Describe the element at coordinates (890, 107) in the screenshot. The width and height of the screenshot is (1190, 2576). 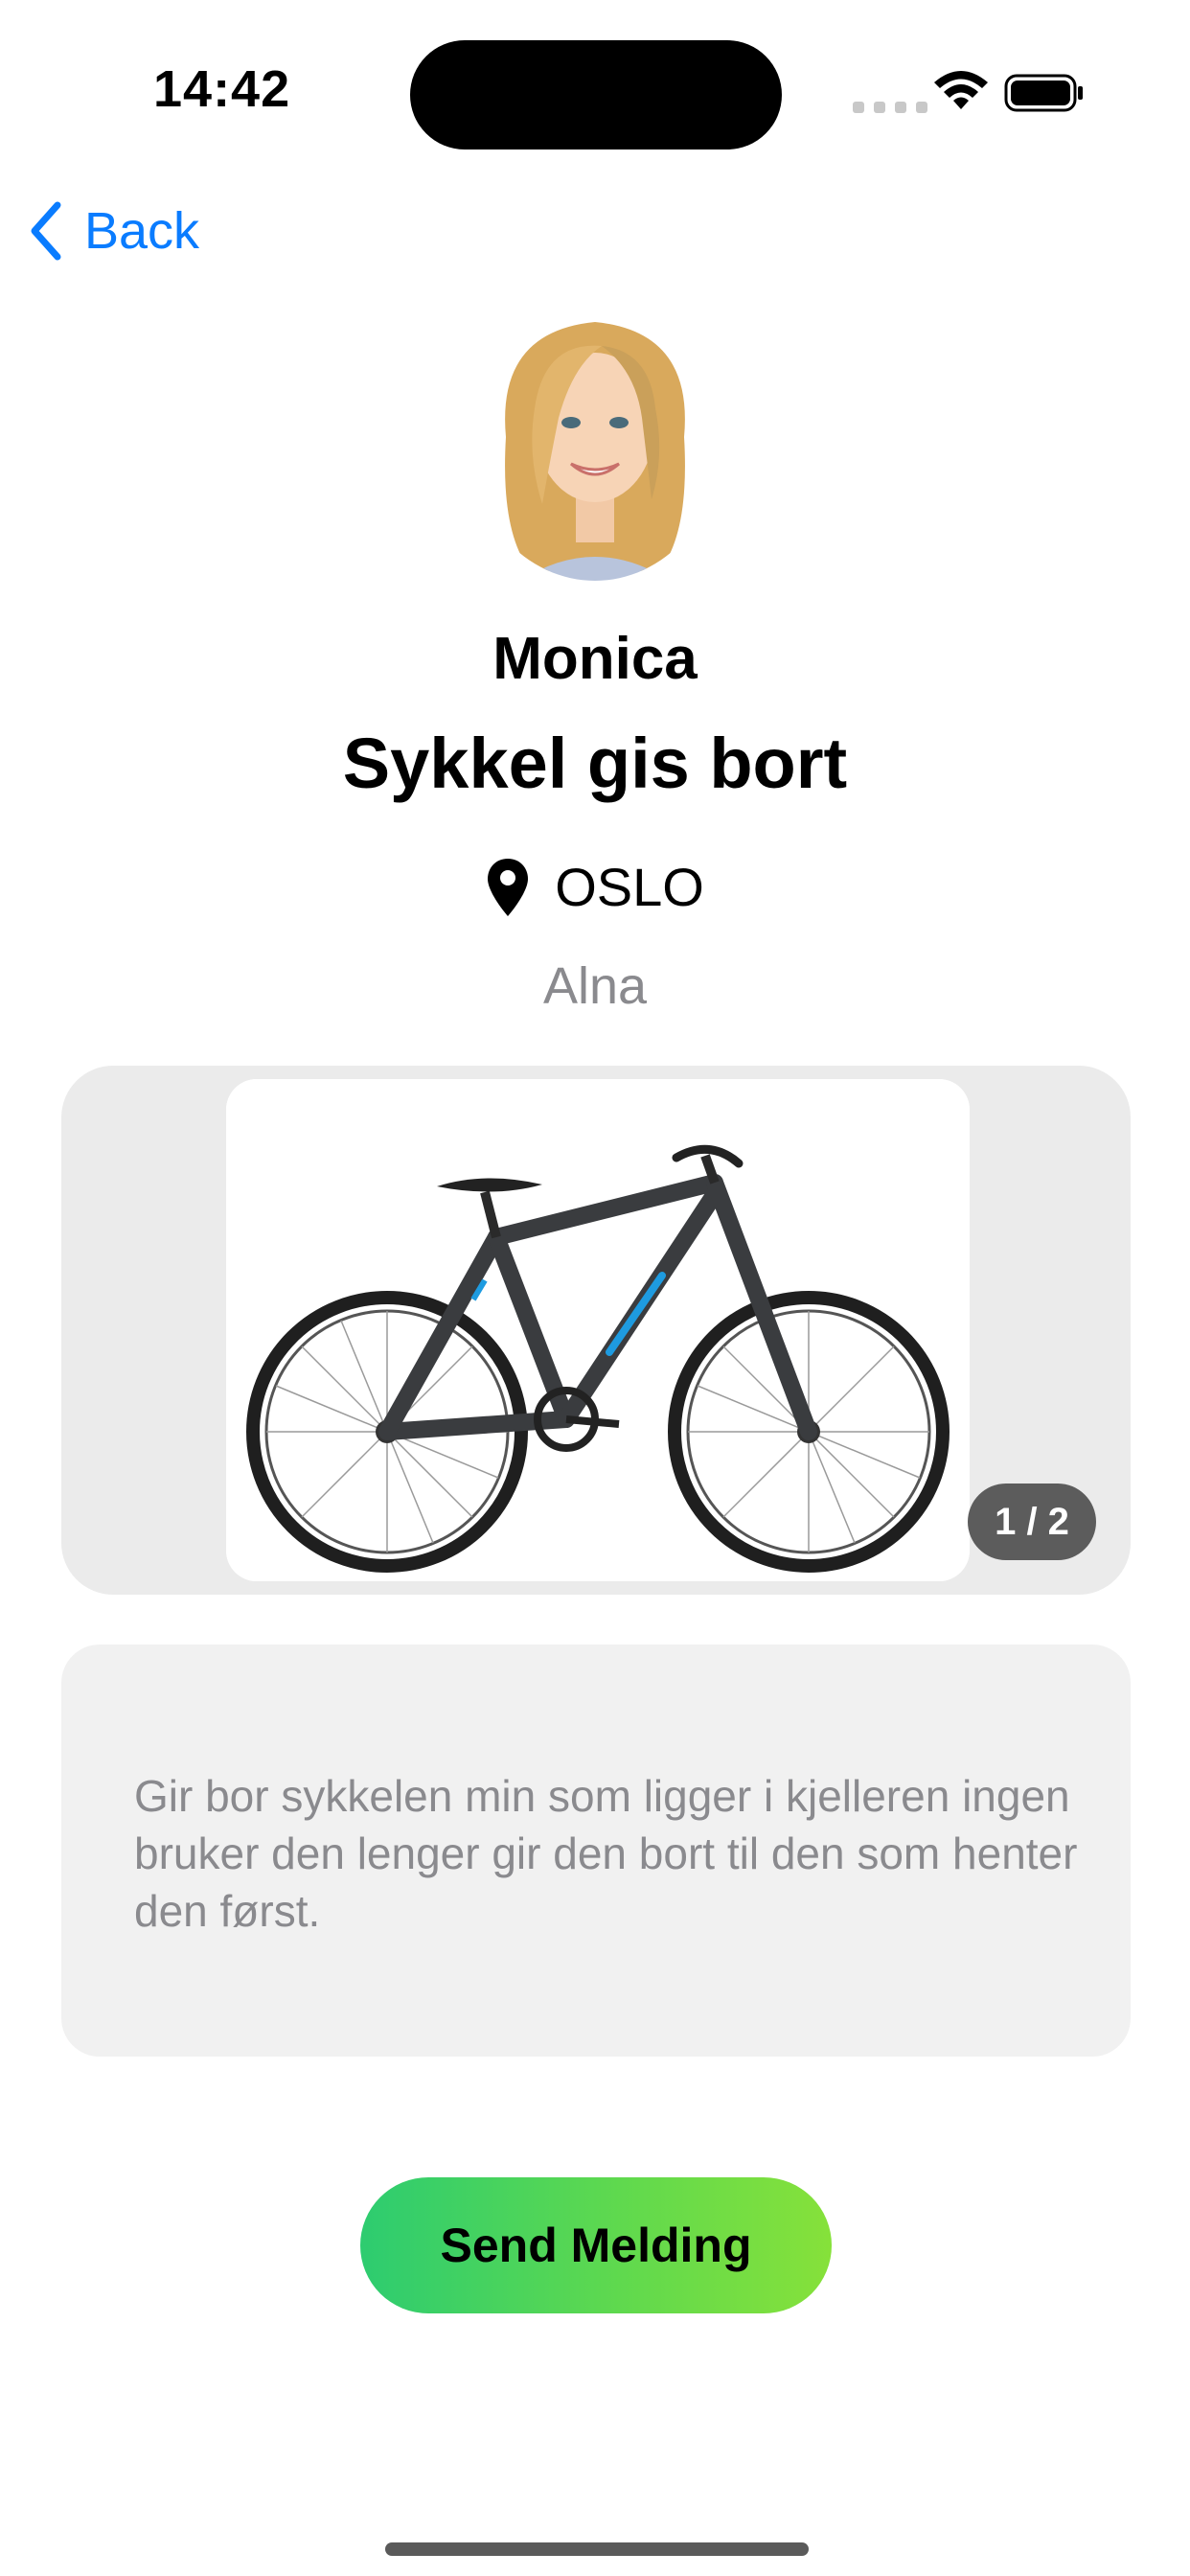
I see `cellular-signal-icon` at that location.